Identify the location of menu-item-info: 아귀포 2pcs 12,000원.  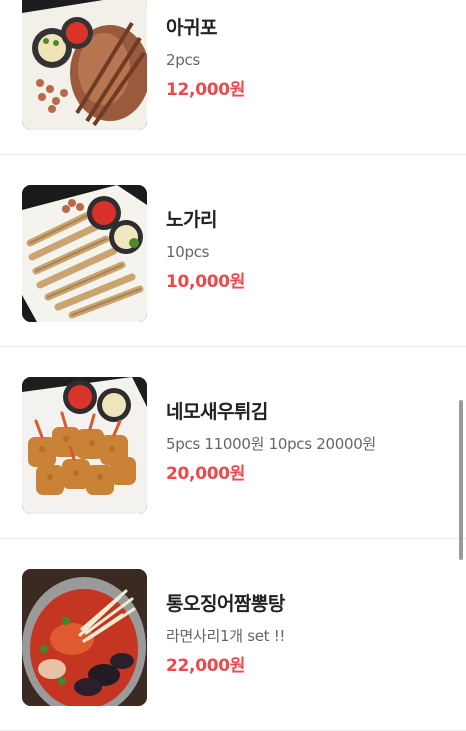
(205, 58).